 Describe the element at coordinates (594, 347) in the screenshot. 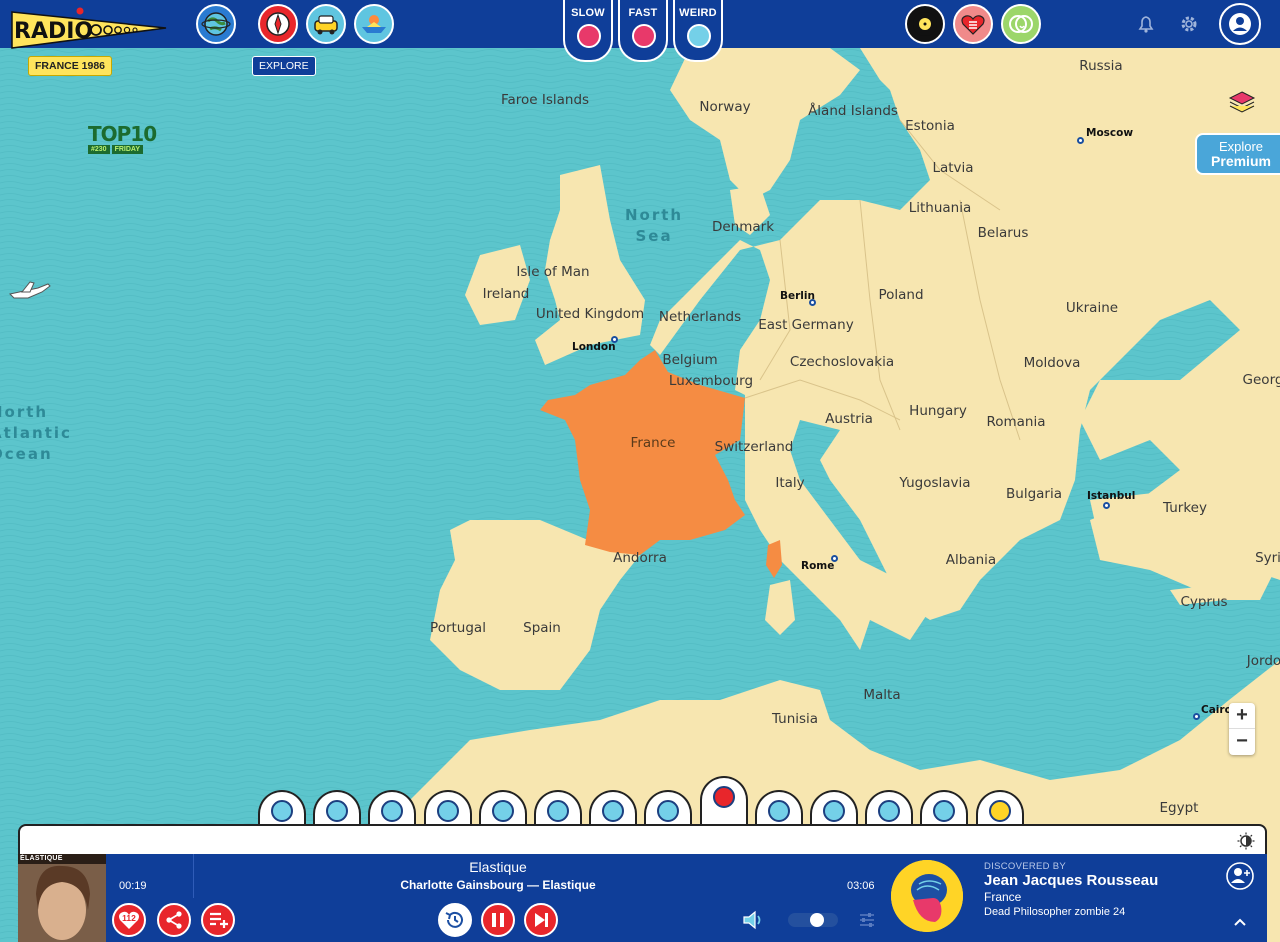

I see `city-label: London` at that location.